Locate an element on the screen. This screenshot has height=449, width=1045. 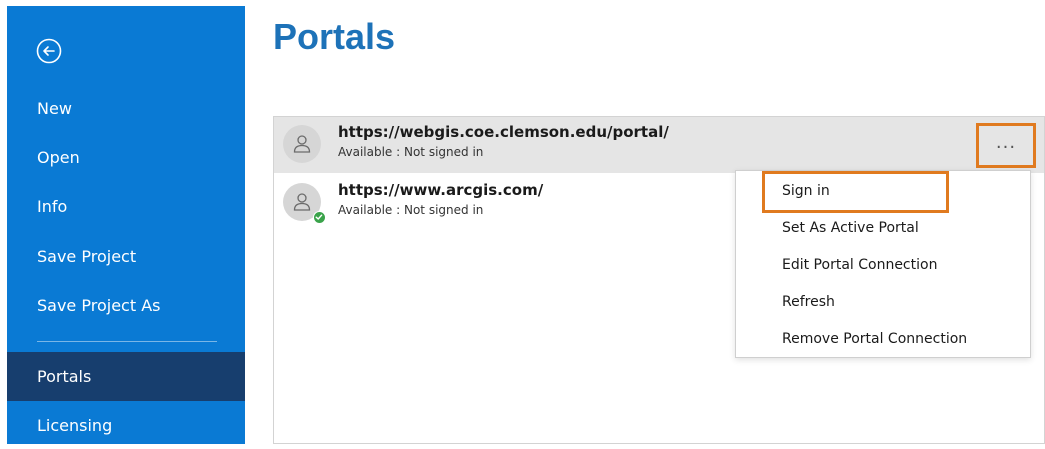
user-icon is located at coordinates (302, 144).